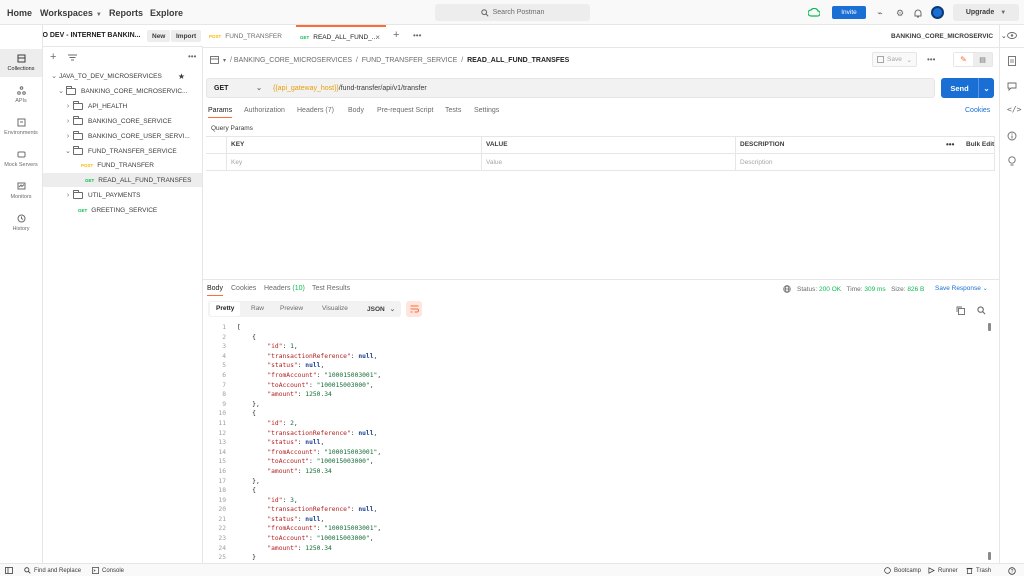  What do you see at coordinates (72, 57) in the screenshot?
I see `filter-icon` at bounding box center [72, 57].